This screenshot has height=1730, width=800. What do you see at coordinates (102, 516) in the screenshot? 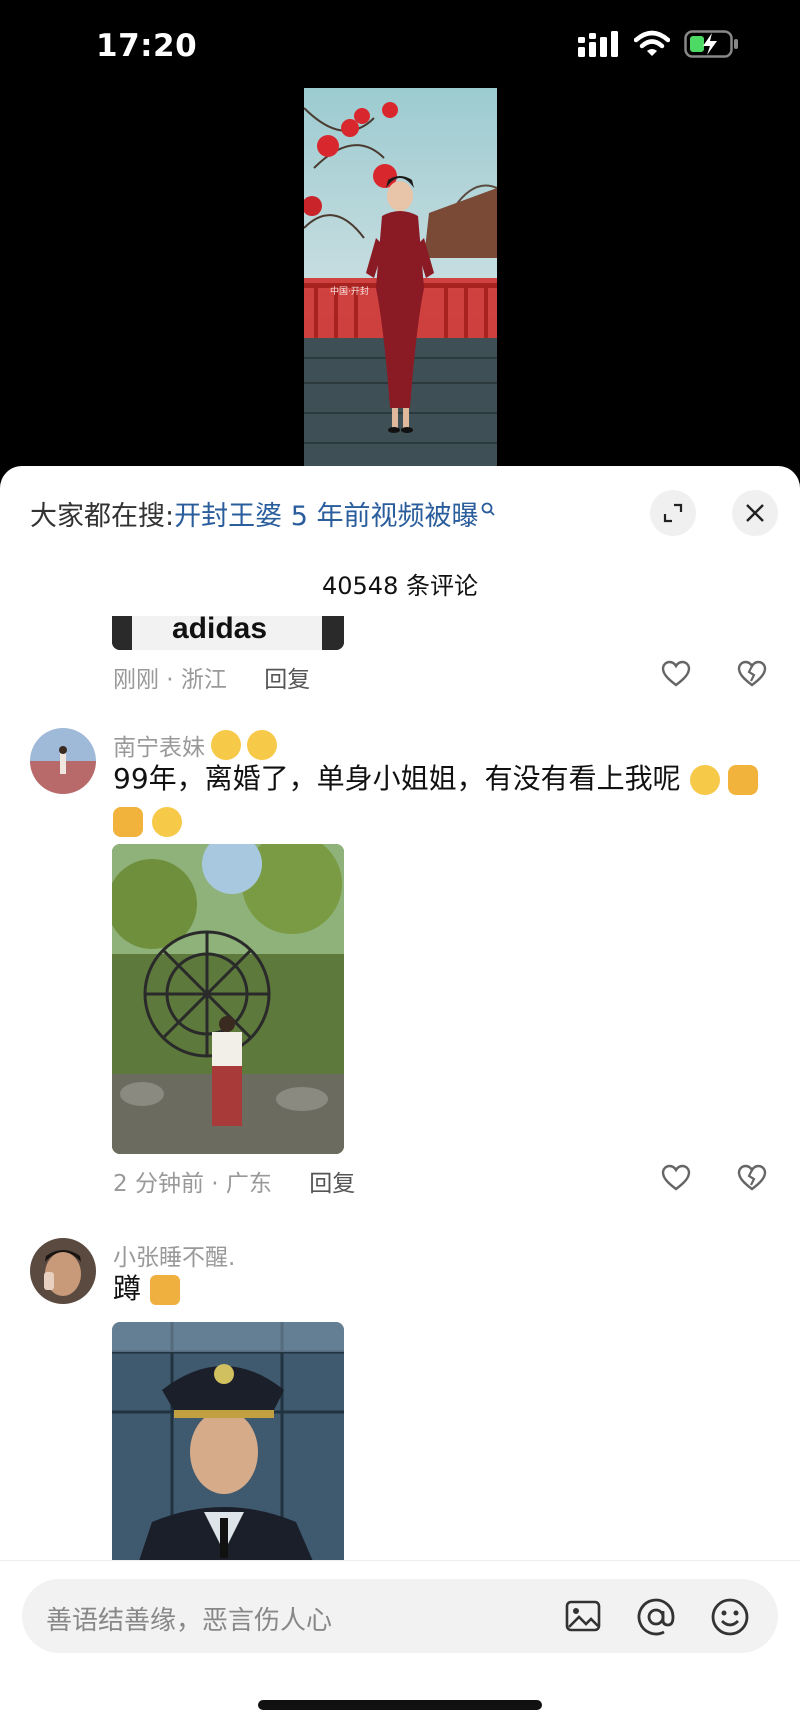
I see `search-prefix: 大家都在搜:` at bounding box center [102, 516].